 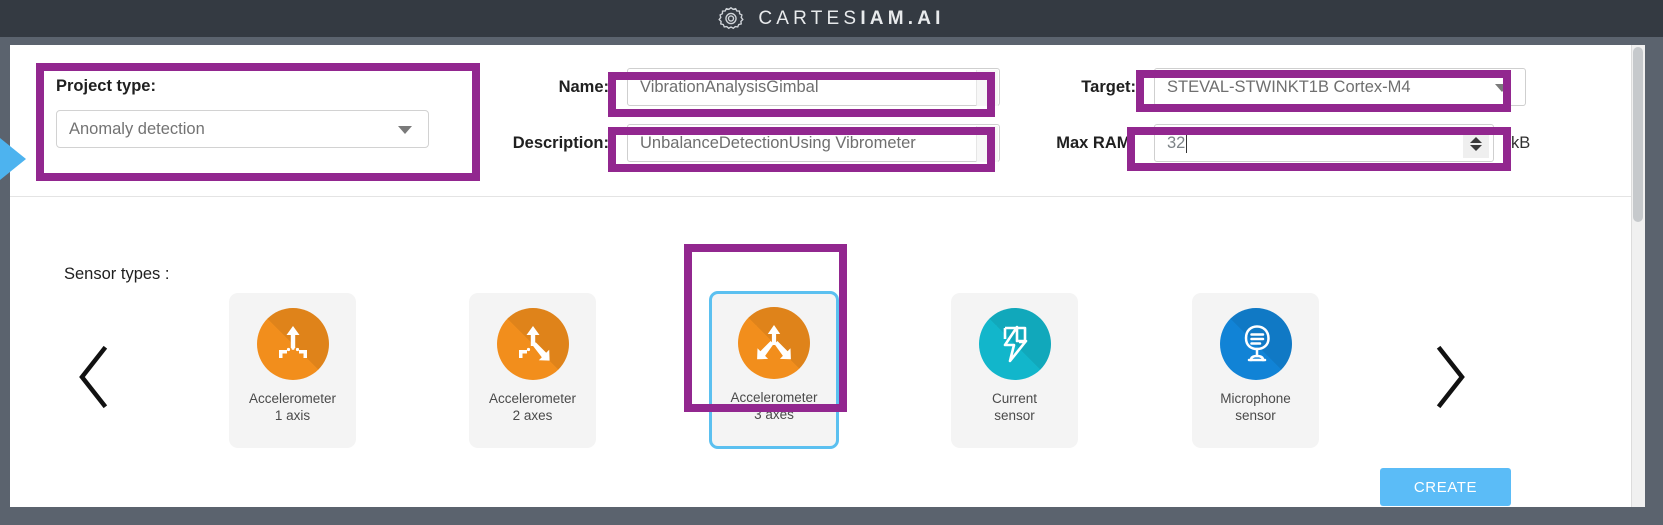 I want to click on brand: CARTESIAM.AI, so click(x=831, y=19).